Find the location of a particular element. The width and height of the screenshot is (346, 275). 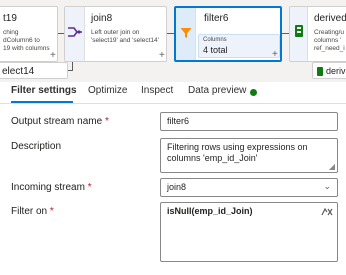

incoming-stream-label: Incoming stream * is located at coordinates (51, 187).